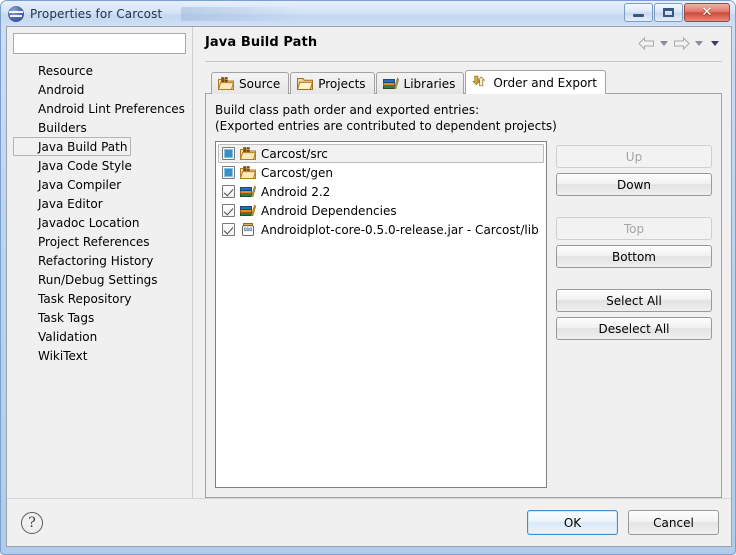 This screenshot has width=736, height=555. What do you see at coordinates (78, 222) in the screenshot?
I see `sidebar-item-javadoc-location: Javadoc Location` at bounding box center [78, 222].